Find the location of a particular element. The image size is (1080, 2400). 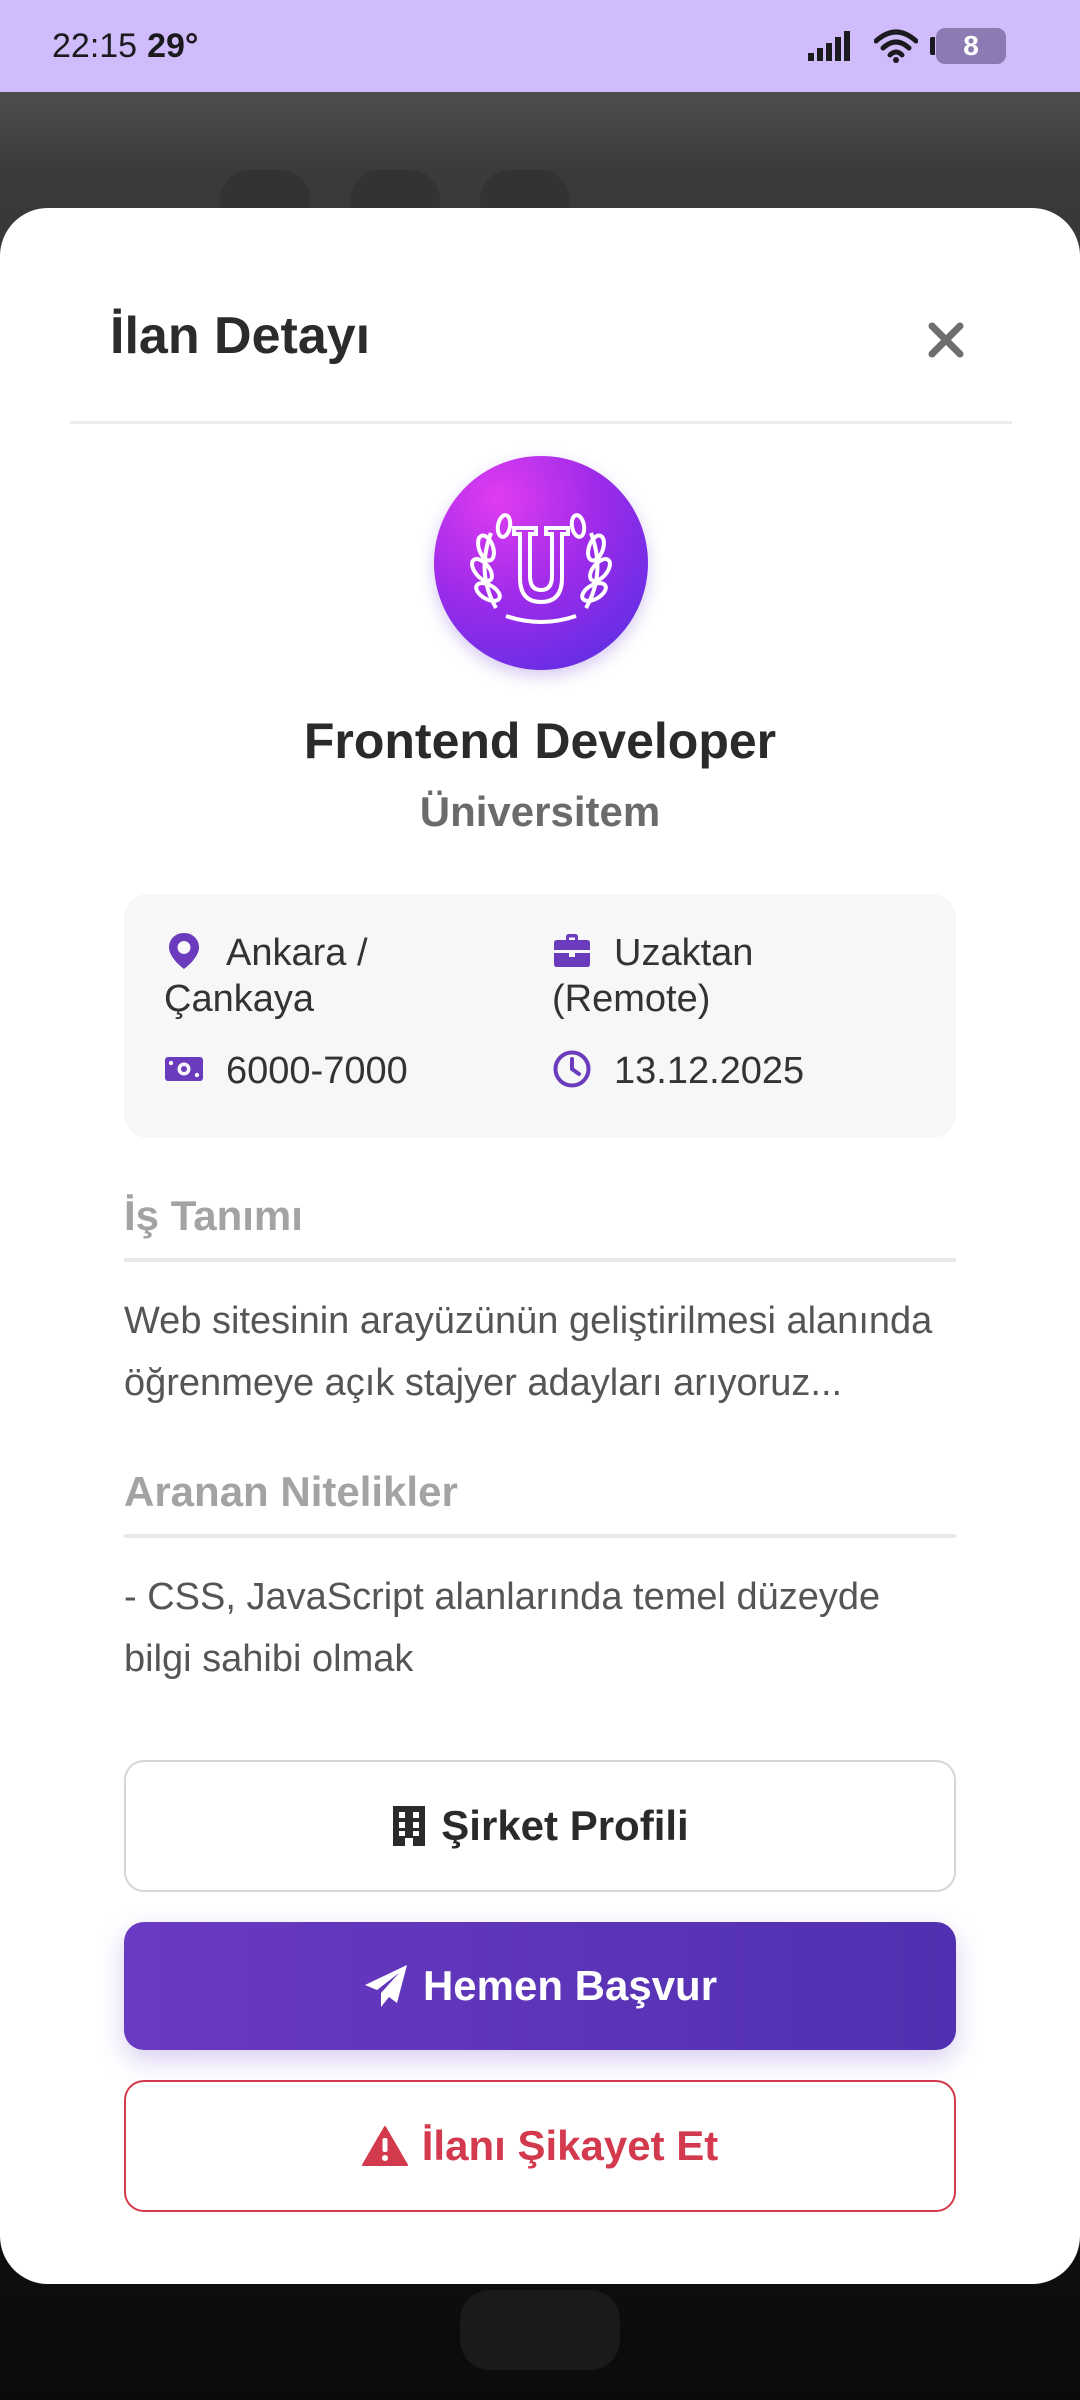

qualifications-heading: Aranan Nitelikler is located at coordinates (540, 1503).